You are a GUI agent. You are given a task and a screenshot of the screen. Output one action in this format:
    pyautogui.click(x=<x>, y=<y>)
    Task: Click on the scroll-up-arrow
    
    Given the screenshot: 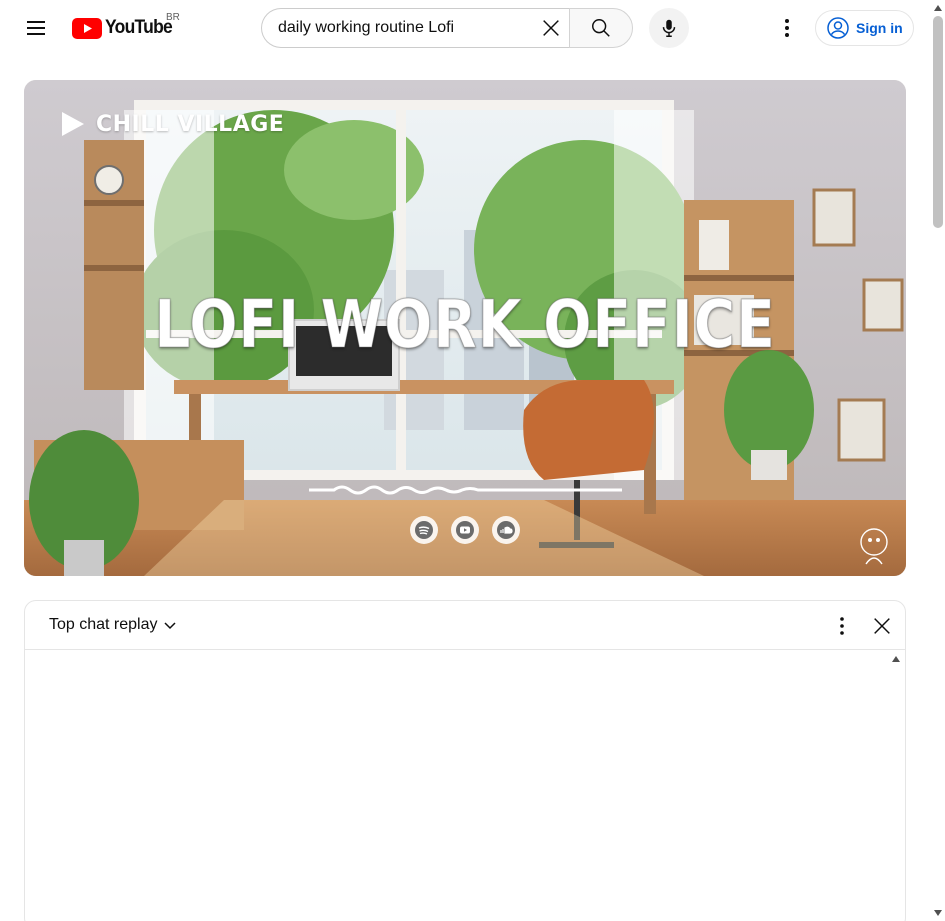 What is the action you would take?
    pyautogui.click(x=938, y=8)
    